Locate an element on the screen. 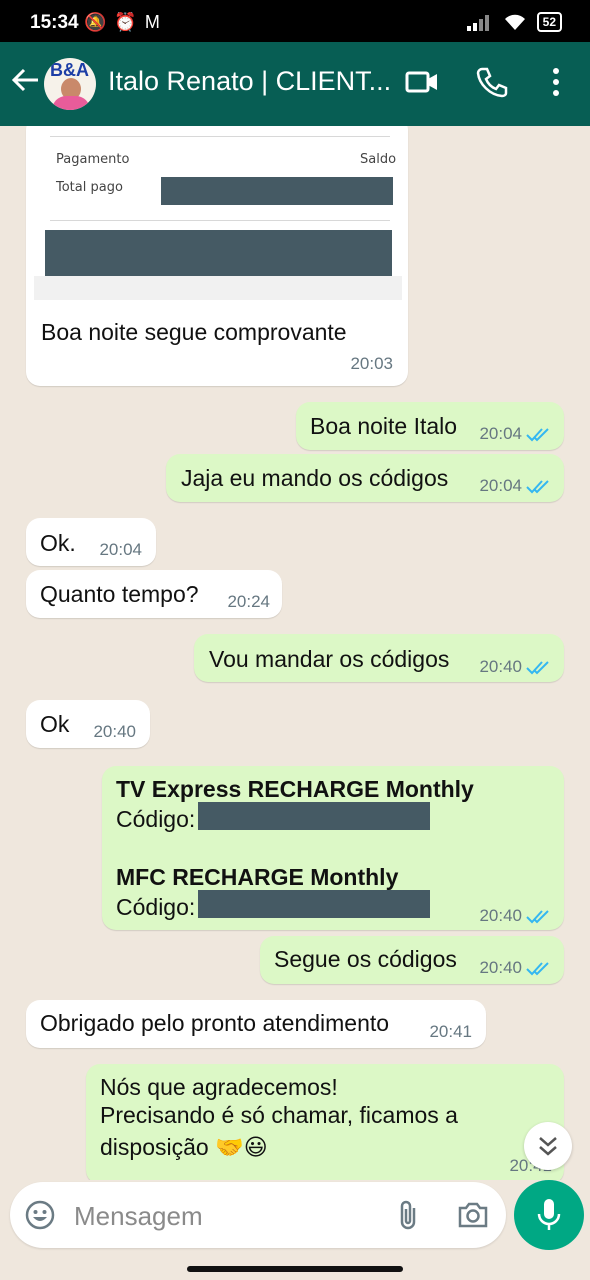  double-chevron-down-icon is located at coordinates (548, 1146).